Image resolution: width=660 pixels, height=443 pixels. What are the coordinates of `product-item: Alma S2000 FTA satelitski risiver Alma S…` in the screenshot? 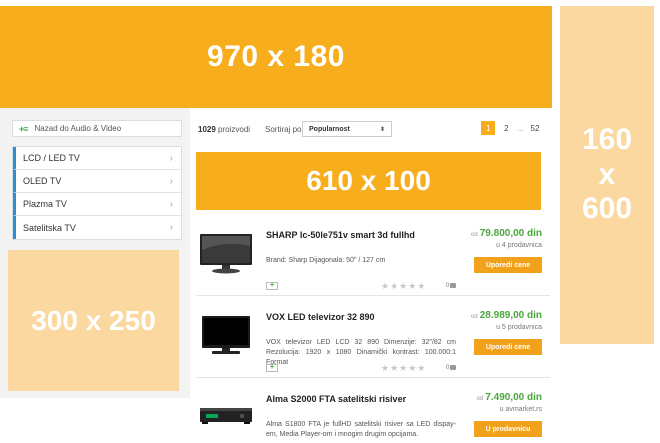 It's located at (373, 410).